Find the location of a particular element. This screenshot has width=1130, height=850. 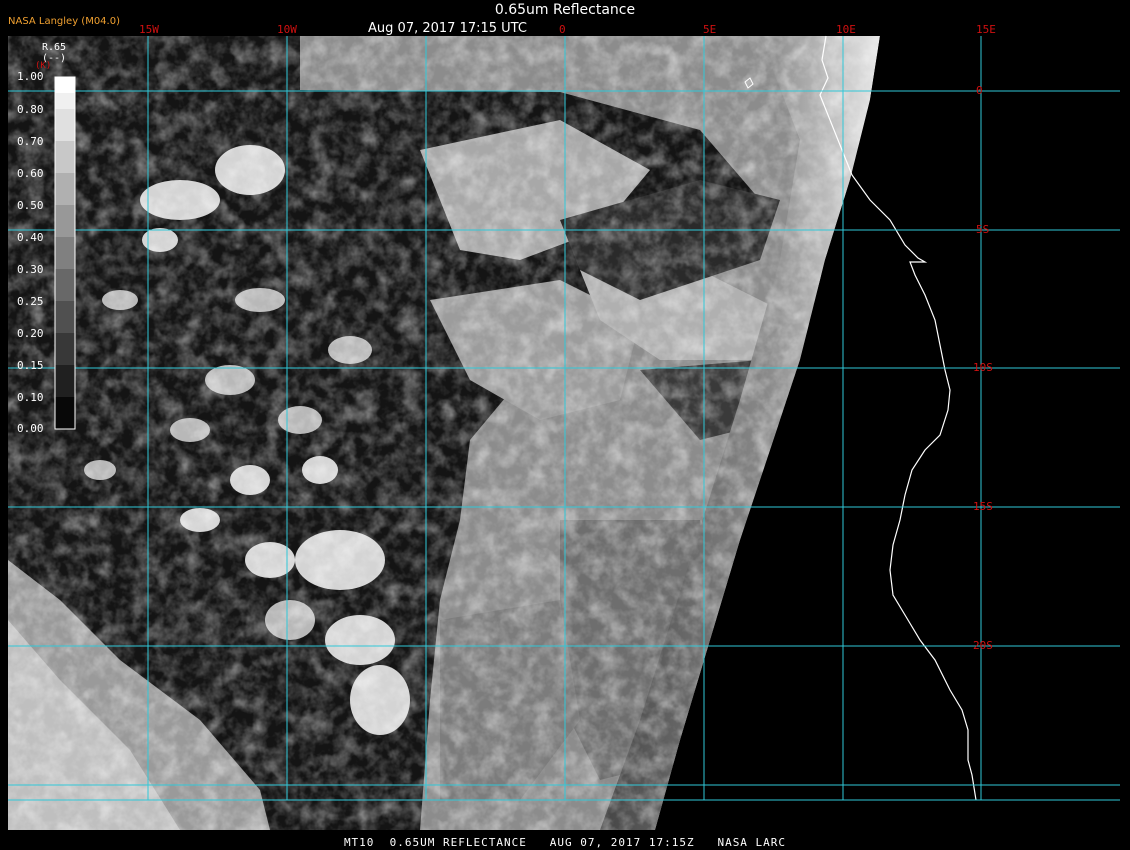

lon-label-15w: 15W is located at coordinates (149, 29).